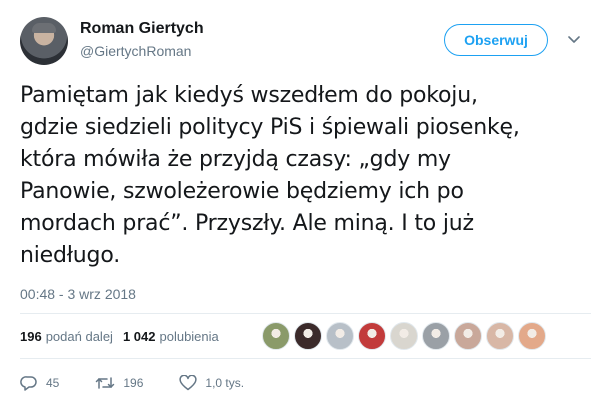 This screenshot has height=413, width=611. What do you see at coordinates (53, 383) in the screenshot?
I see `reply-count: 45` at bounding box center [53, 383].